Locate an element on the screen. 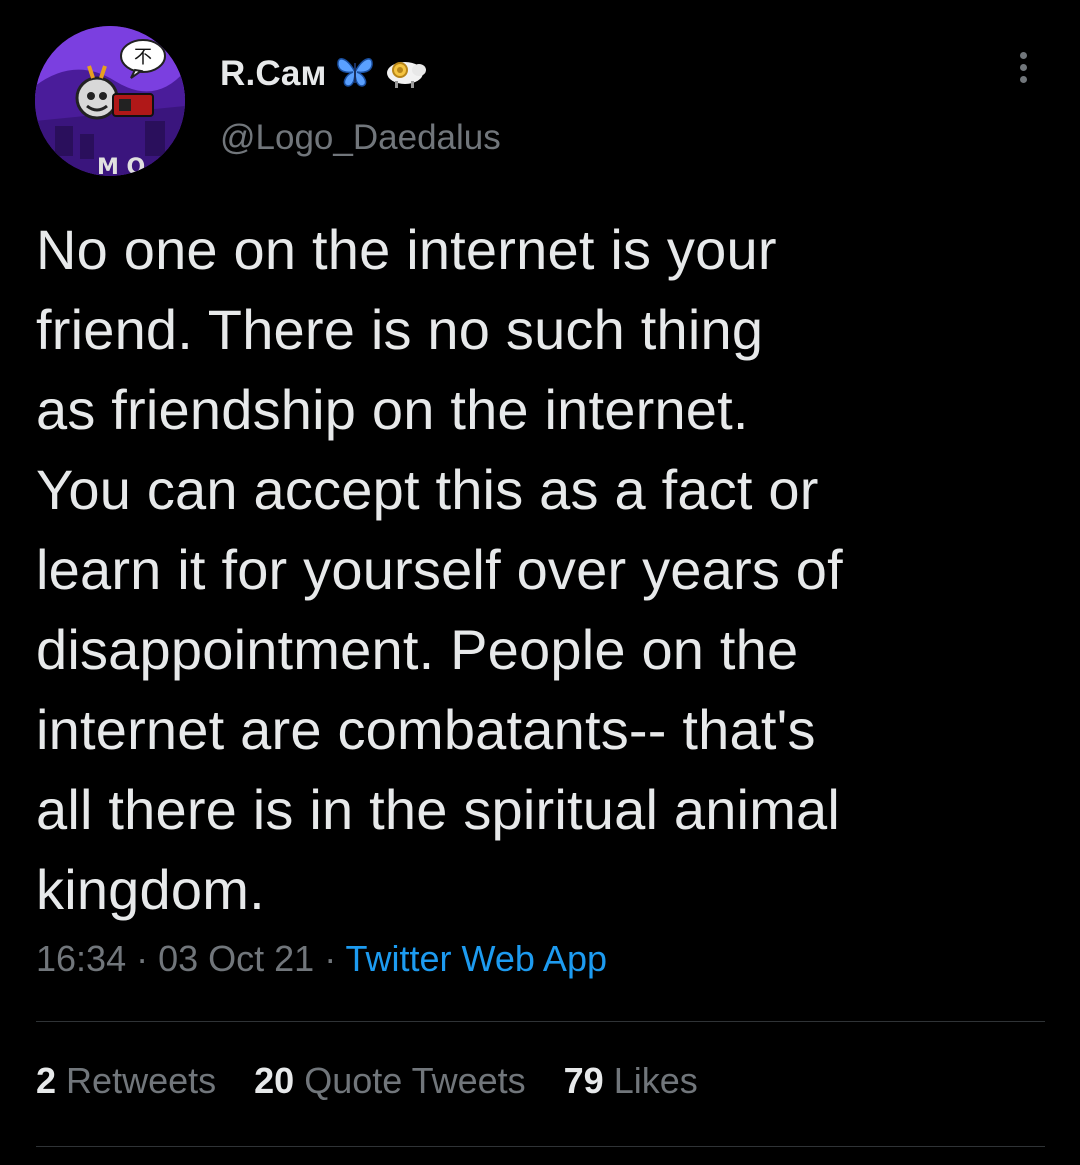 Image resolution: width=1080 pixels, height=1165 pixels. tweet-stats: 2 Retweets 20 Quote Tweets 79 Likes is located at coordinates (386, 1081).